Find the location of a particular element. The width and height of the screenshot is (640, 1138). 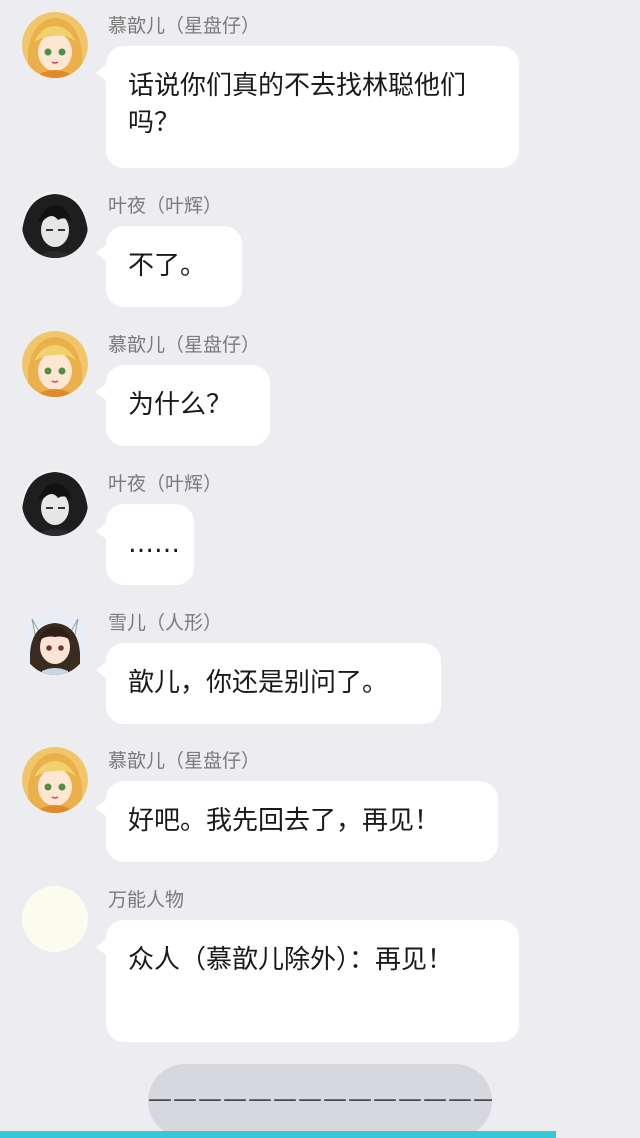

message-bubble: 歆儿，你还是别问了。 is located at coordinates (268, 683).